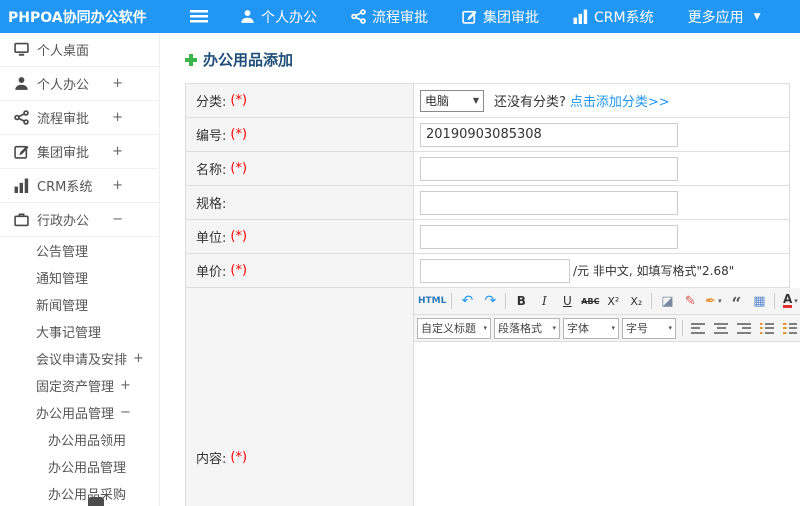  I want to click on align-right-icon, so click(744, 328).